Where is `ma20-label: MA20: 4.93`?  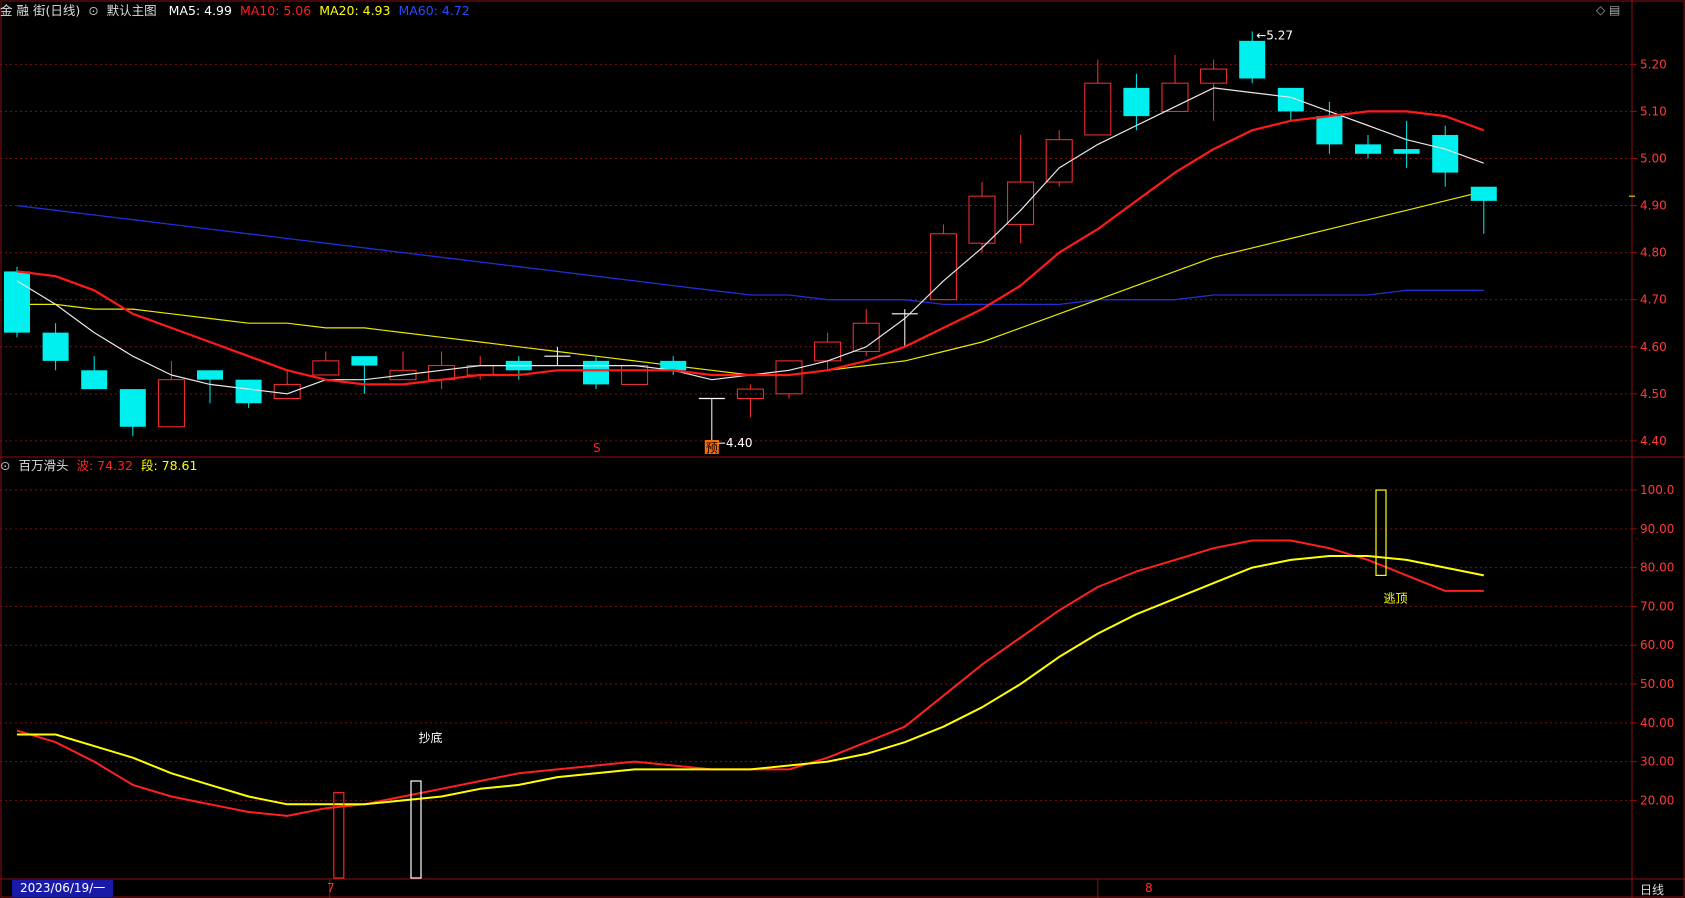
ma20-label: MA20: 4.93 is located at coordinates (355, 10).